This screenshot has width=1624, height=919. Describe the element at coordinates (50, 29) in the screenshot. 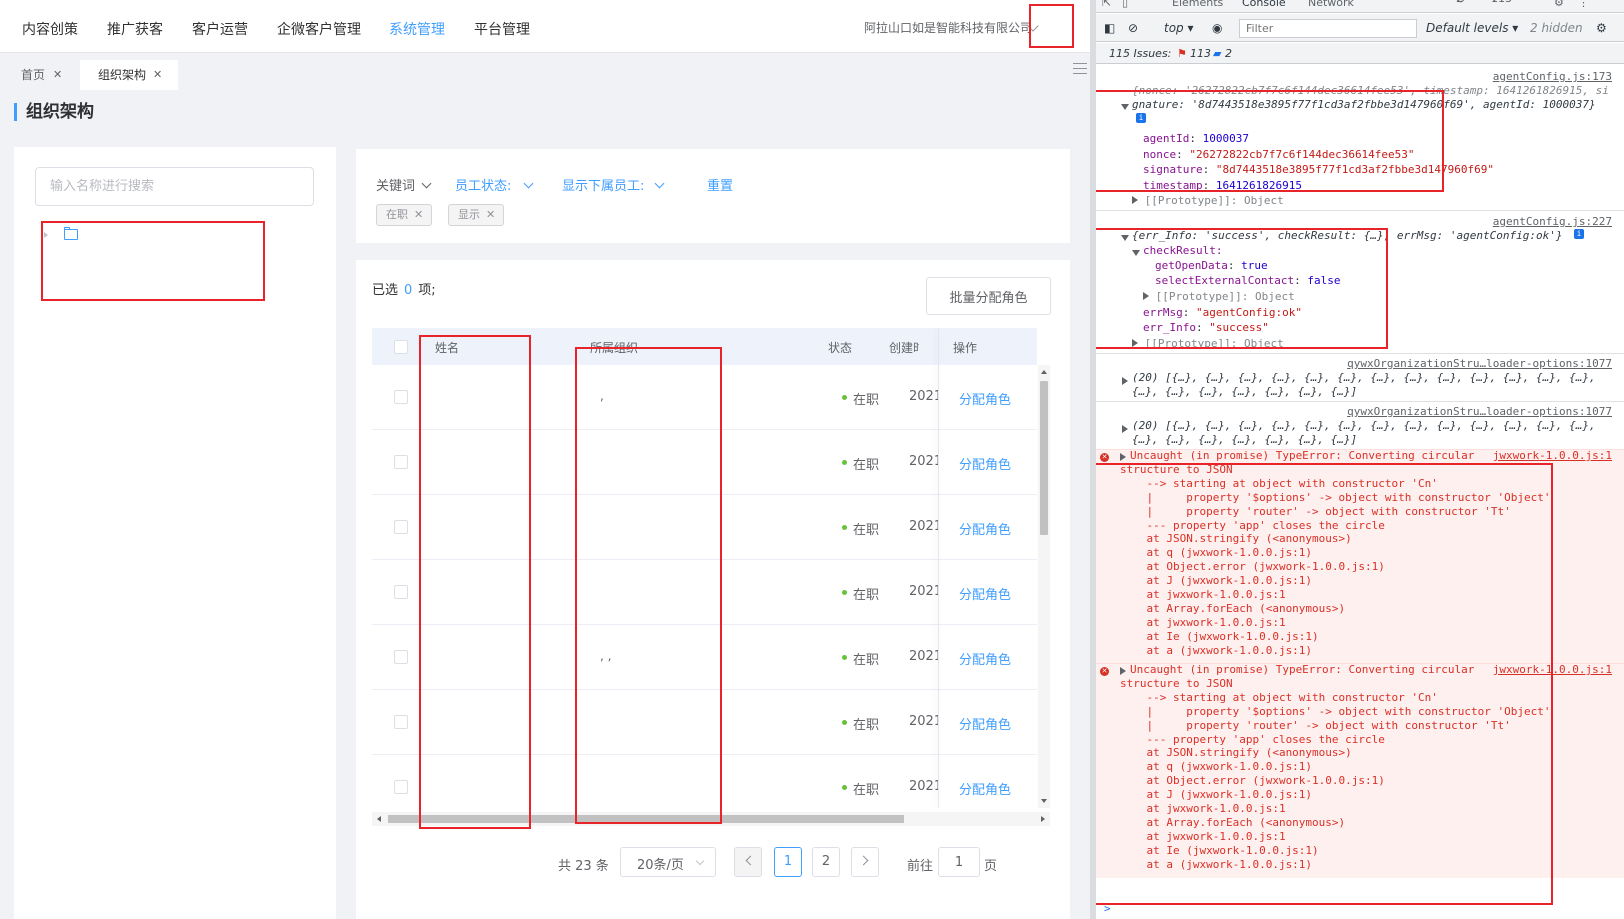

I see `nav-item-content: 内容创策` at that location.